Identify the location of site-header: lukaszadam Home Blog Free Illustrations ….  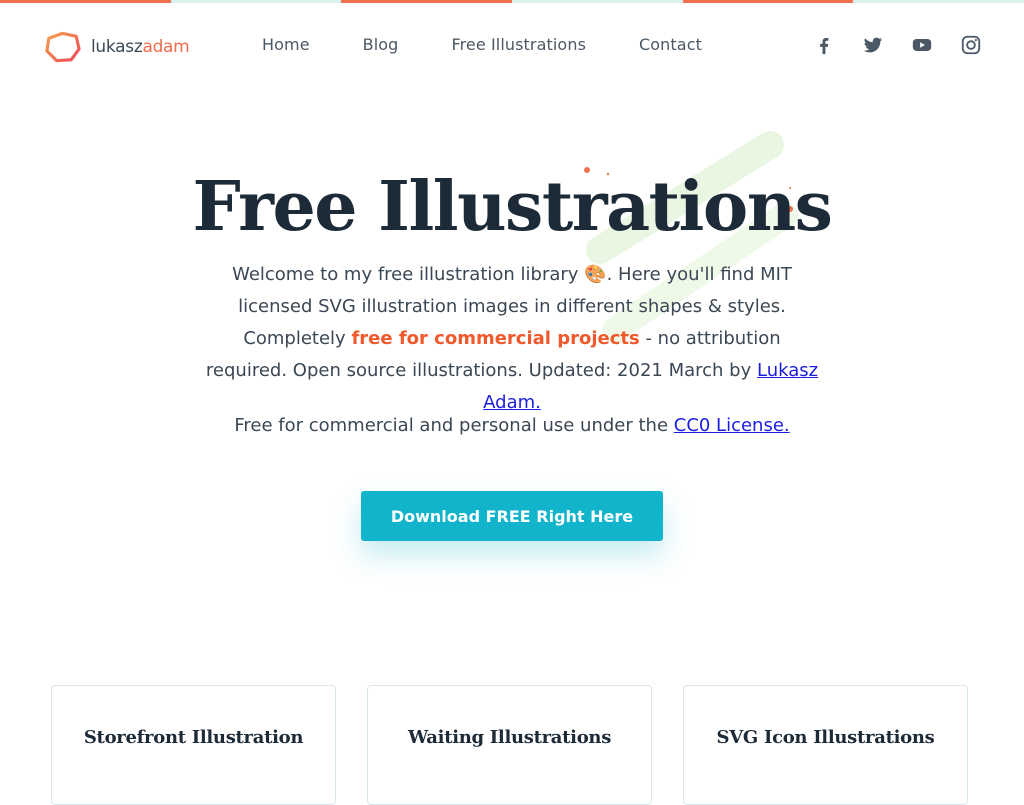
(512, 46).